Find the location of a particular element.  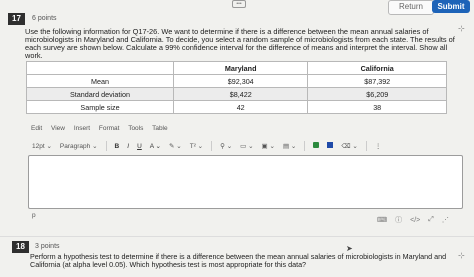

table-header-cell is located at coordinates (100, 68).